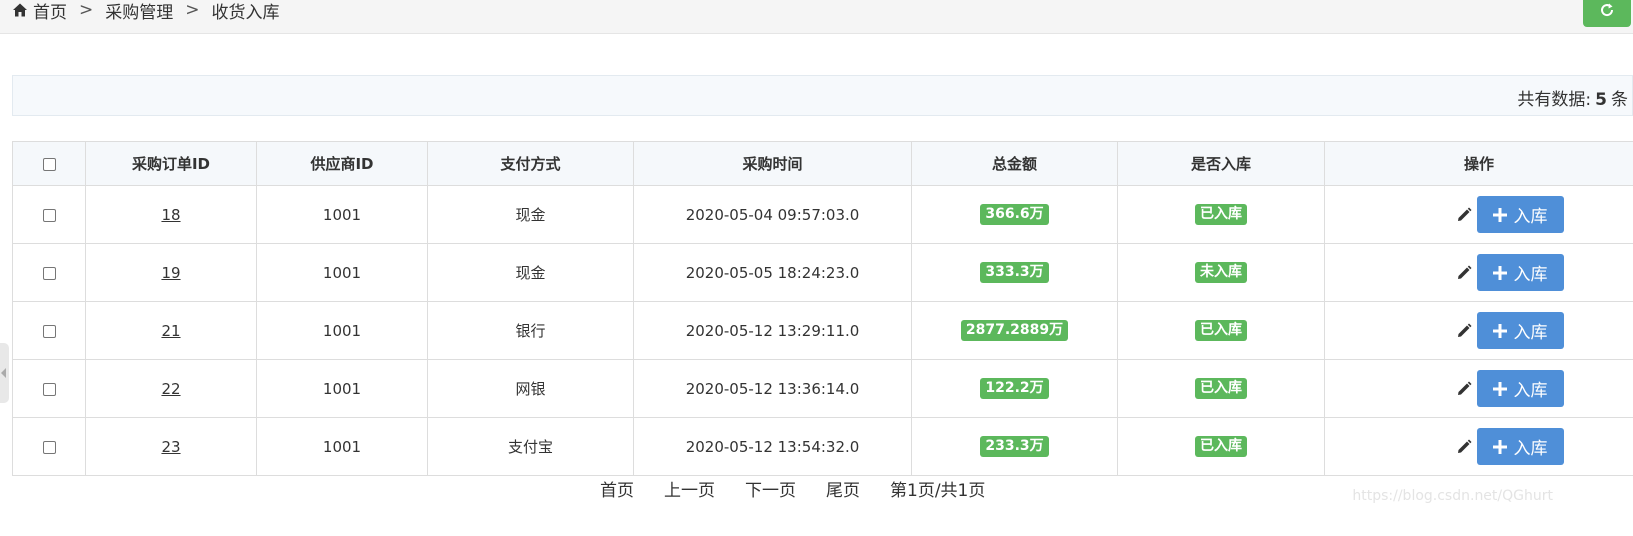 The width and height of the screenshot is (1633, 536). I want to click on payment-method: 银行, so click(530, 330).